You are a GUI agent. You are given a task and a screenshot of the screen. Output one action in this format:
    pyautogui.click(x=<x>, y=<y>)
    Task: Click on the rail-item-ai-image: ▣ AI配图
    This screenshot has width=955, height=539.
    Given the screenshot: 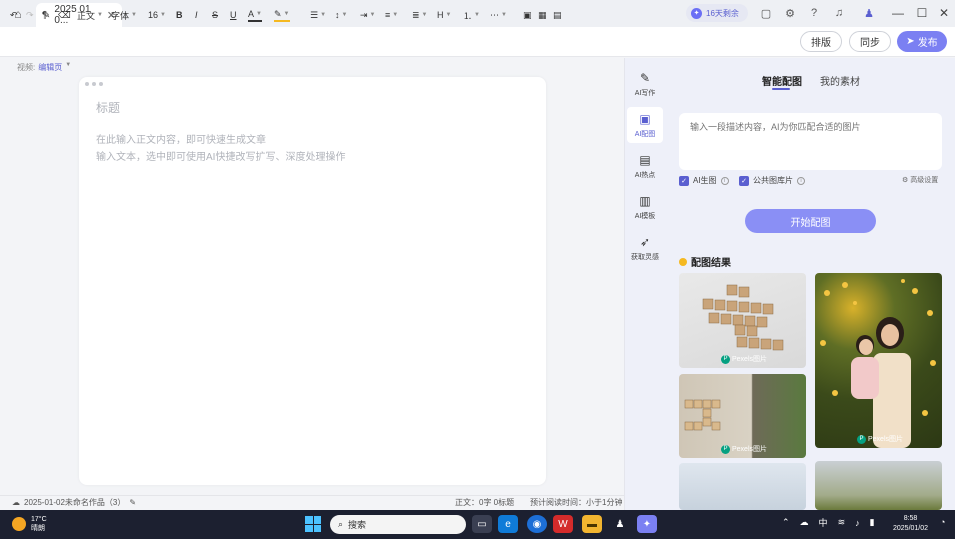 What is the action you would take?
    pyautogui.click(x=645, y=125)
    